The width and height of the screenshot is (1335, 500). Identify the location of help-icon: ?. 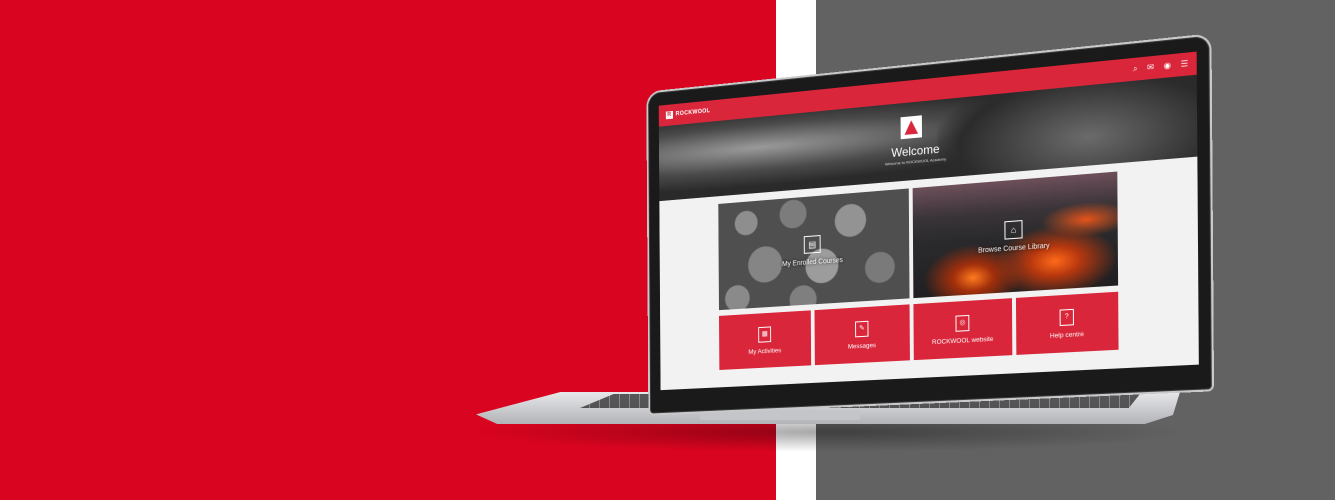
(1066, 317).